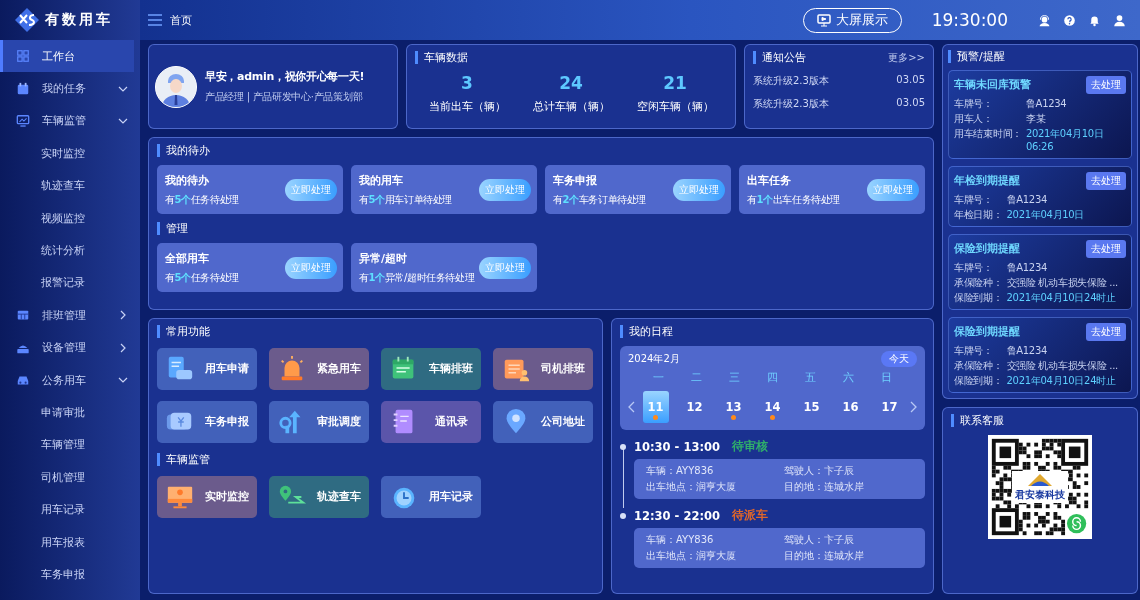  Describe the element at coordinates (319, 497) in the screenshot. I see `function-tile: 轨迹查车` at that location.